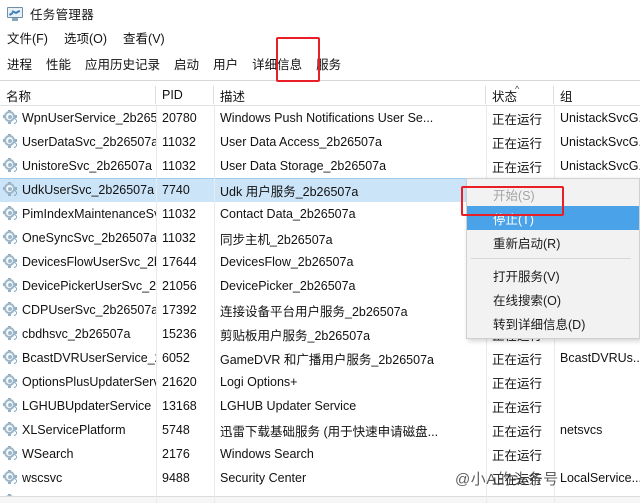 This screenshot has height=503, width=640. Describe the element at coordinates (289, 191) in the screenshot. I see `cell-desc: Udk 用户服务_2b26507a` at that location.